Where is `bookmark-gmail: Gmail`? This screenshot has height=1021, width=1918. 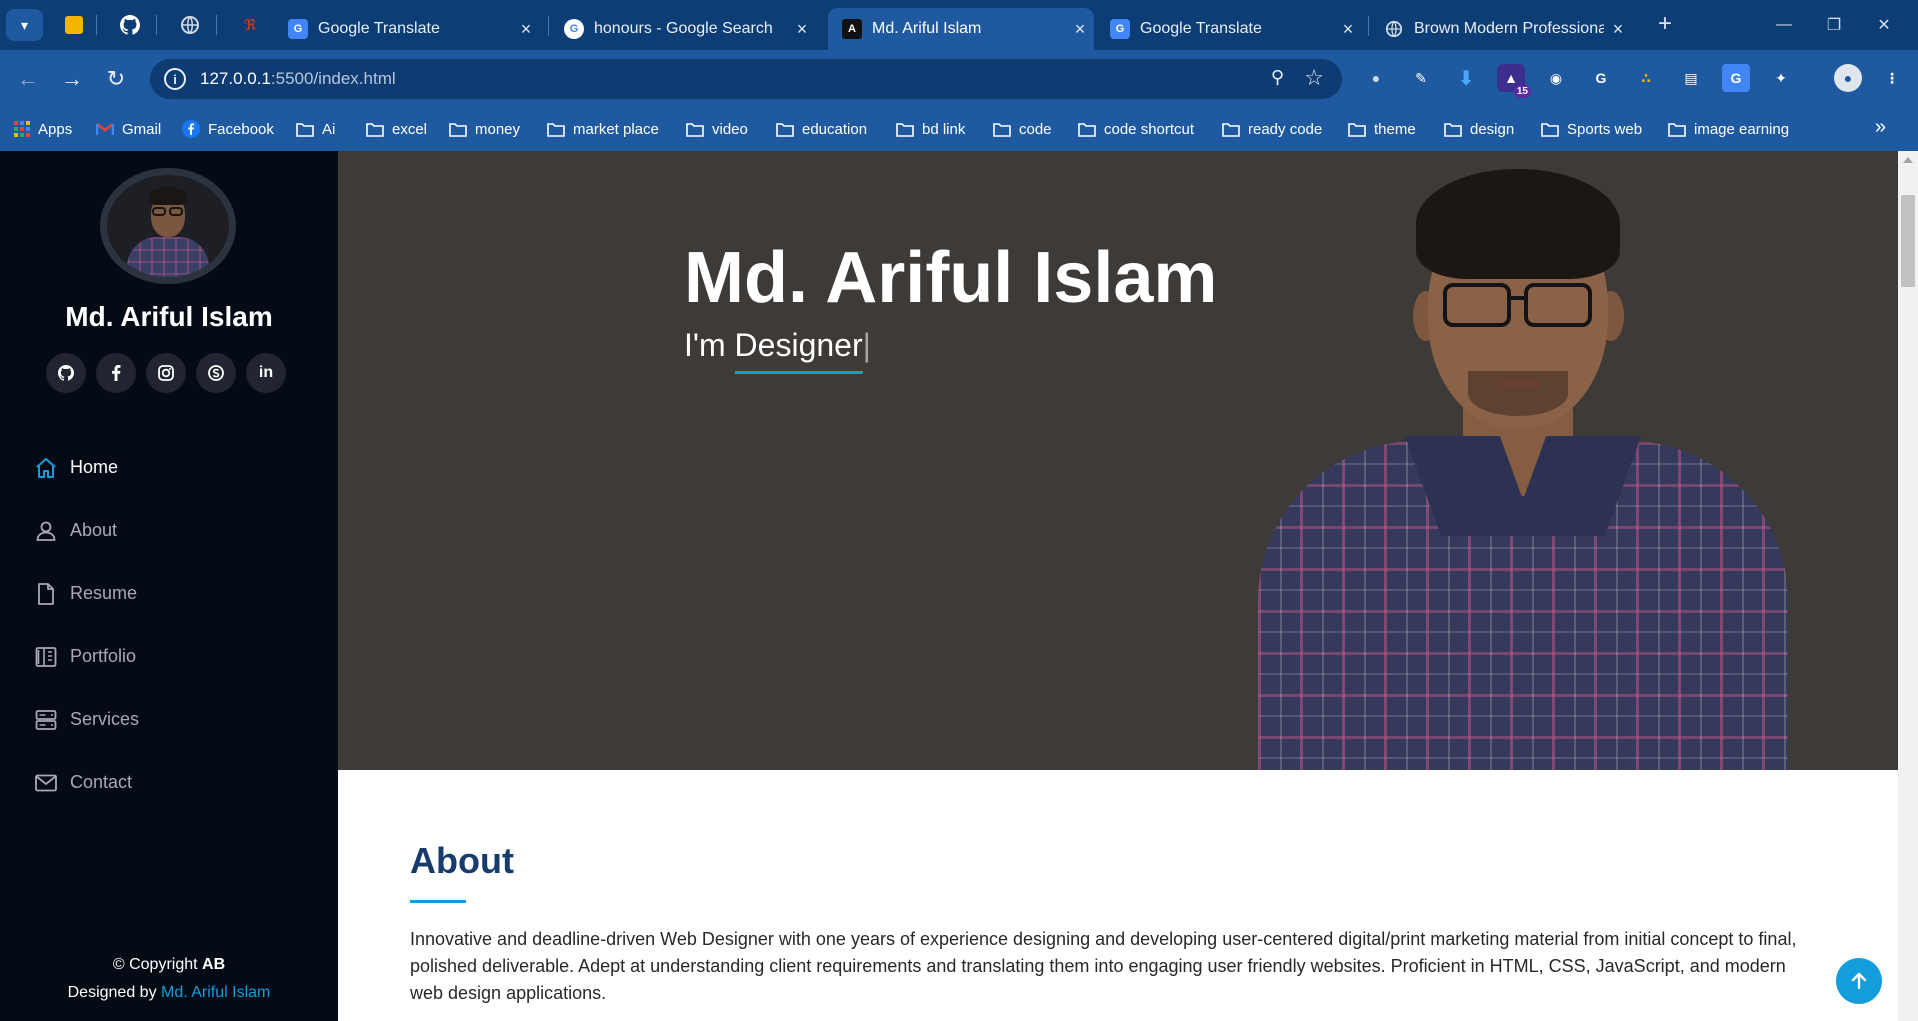
bookmark-gmail: Gmail is located at coordinates (128, 129).